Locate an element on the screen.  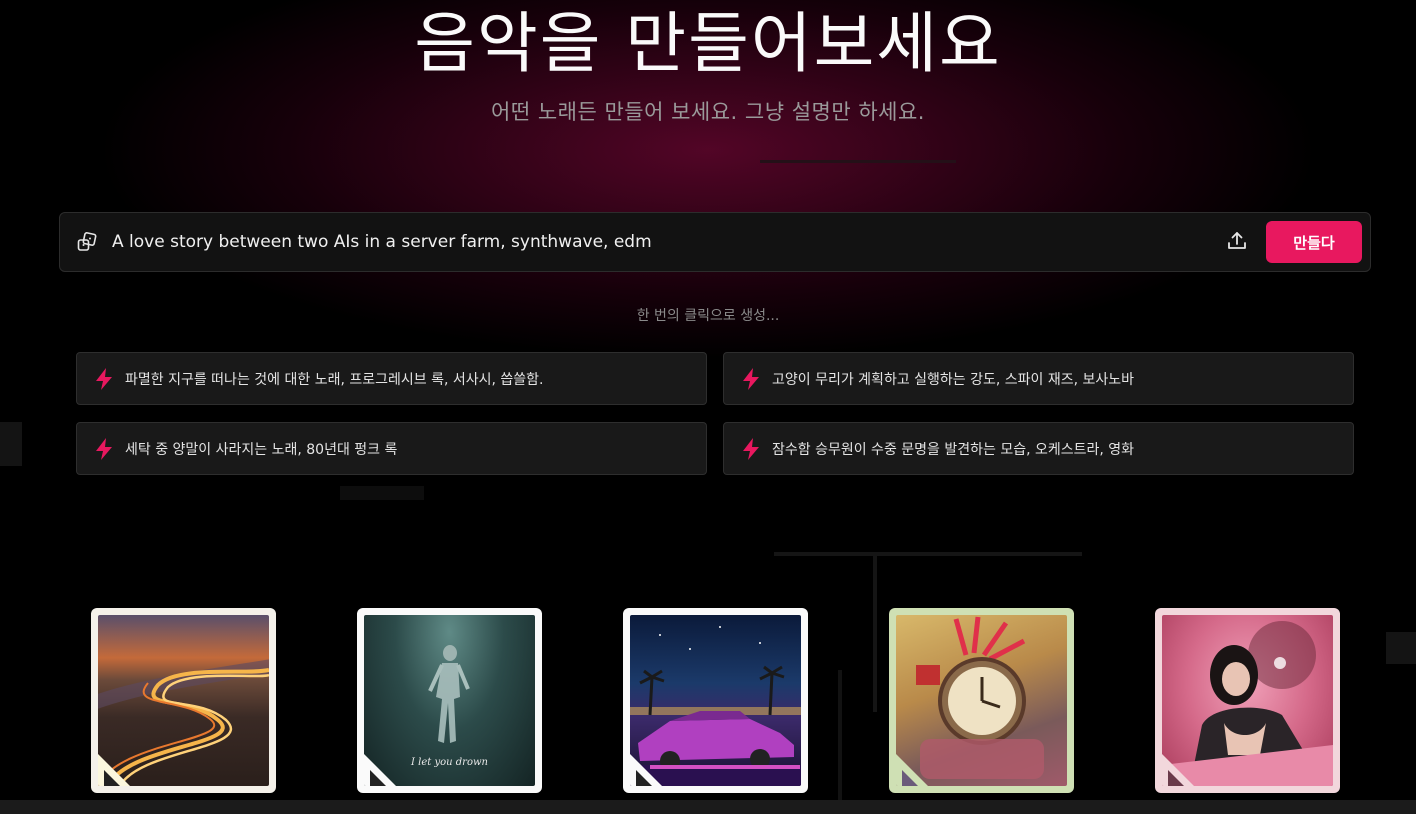
hero-subtitle: 어떤 노래든 만들어 보세요. 그냥 설명만 하세요. is located at coordinates (708, 112).